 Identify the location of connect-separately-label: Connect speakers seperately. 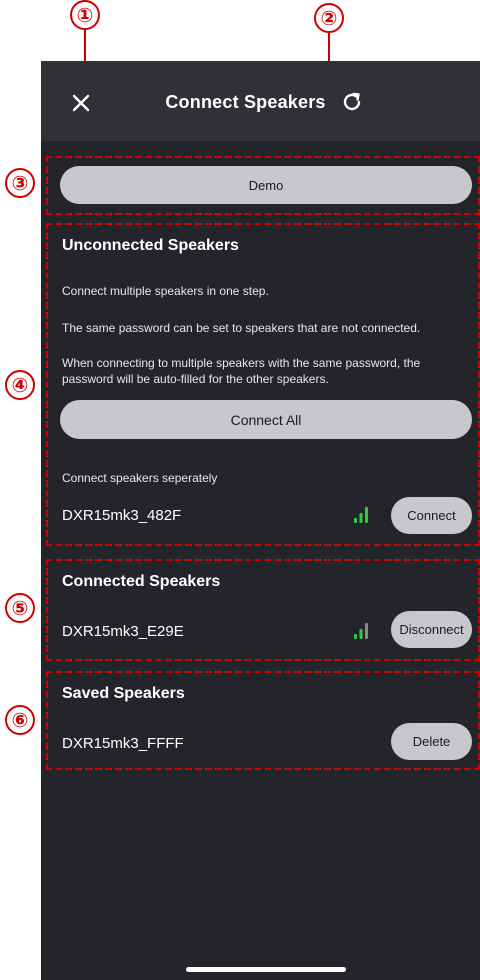
(140, 478).